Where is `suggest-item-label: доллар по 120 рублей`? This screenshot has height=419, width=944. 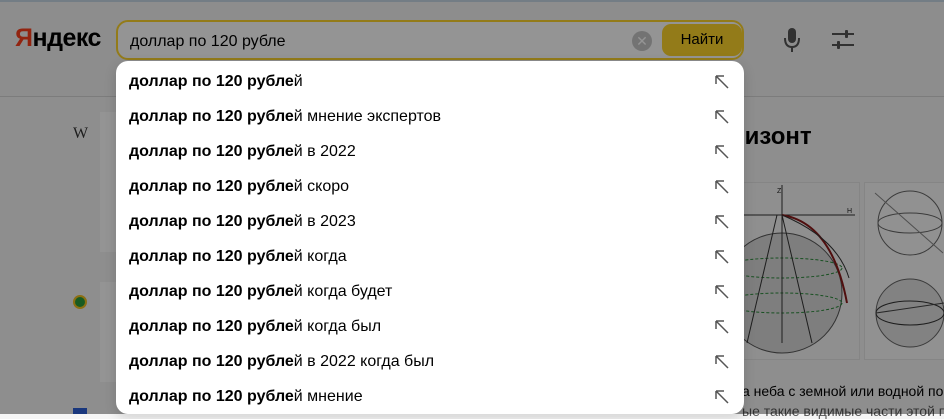 suggest-item-label: доллар по 120 рублей is located at coordinates (216, 81).